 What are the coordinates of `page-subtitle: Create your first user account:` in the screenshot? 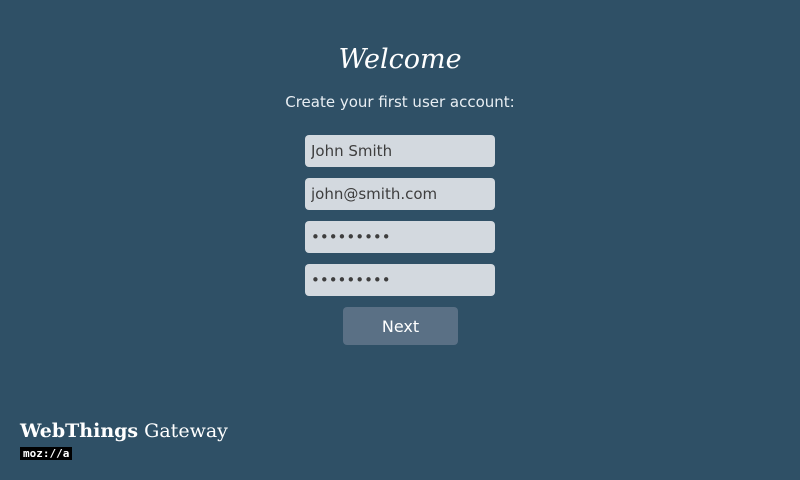 It's located at (400, 102).